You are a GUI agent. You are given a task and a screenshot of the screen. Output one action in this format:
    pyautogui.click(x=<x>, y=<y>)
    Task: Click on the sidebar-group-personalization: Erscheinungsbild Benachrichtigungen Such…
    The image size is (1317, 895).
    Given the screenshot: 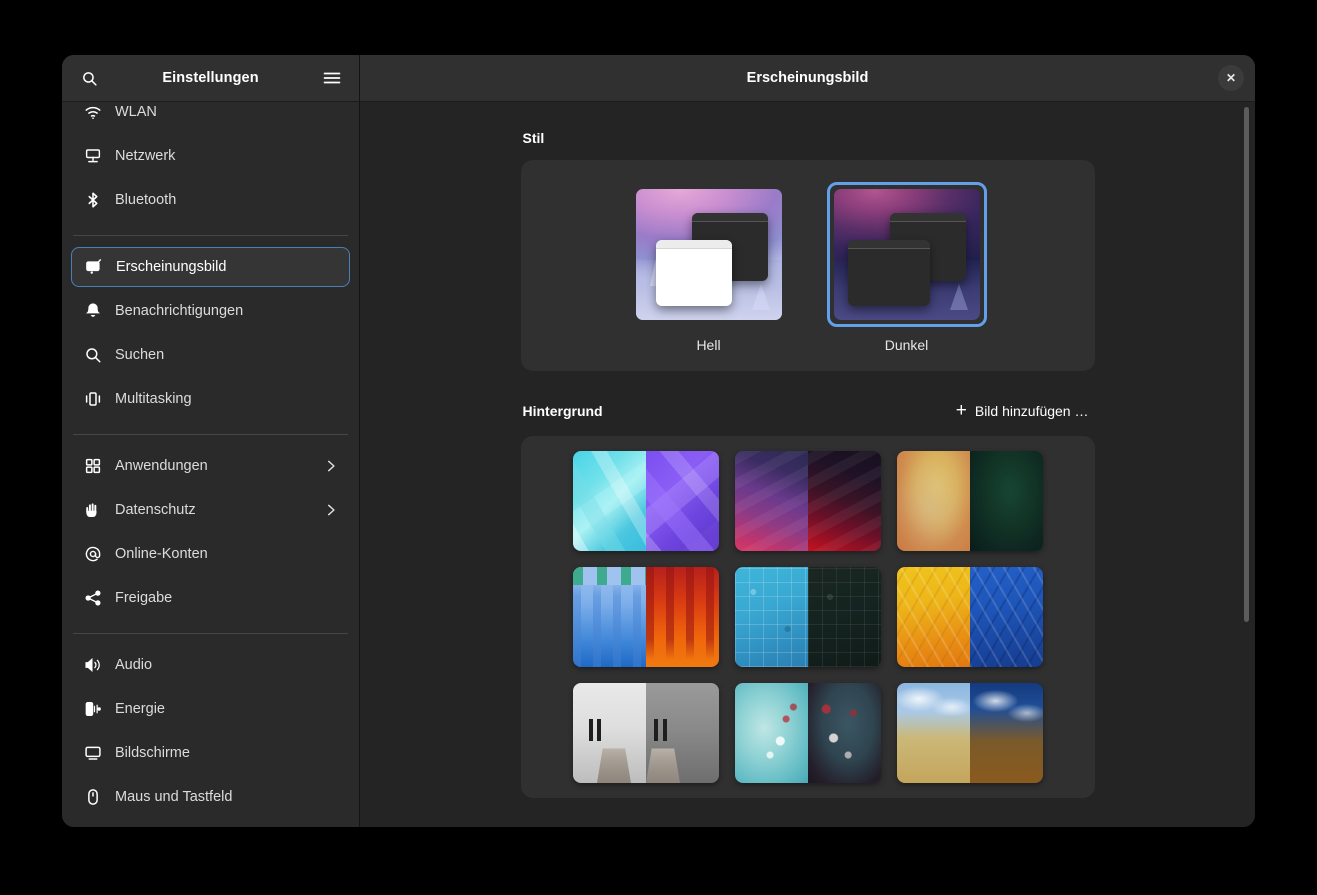 What is the action you would take?
    pyautogui.click(x=210, y=335)
    